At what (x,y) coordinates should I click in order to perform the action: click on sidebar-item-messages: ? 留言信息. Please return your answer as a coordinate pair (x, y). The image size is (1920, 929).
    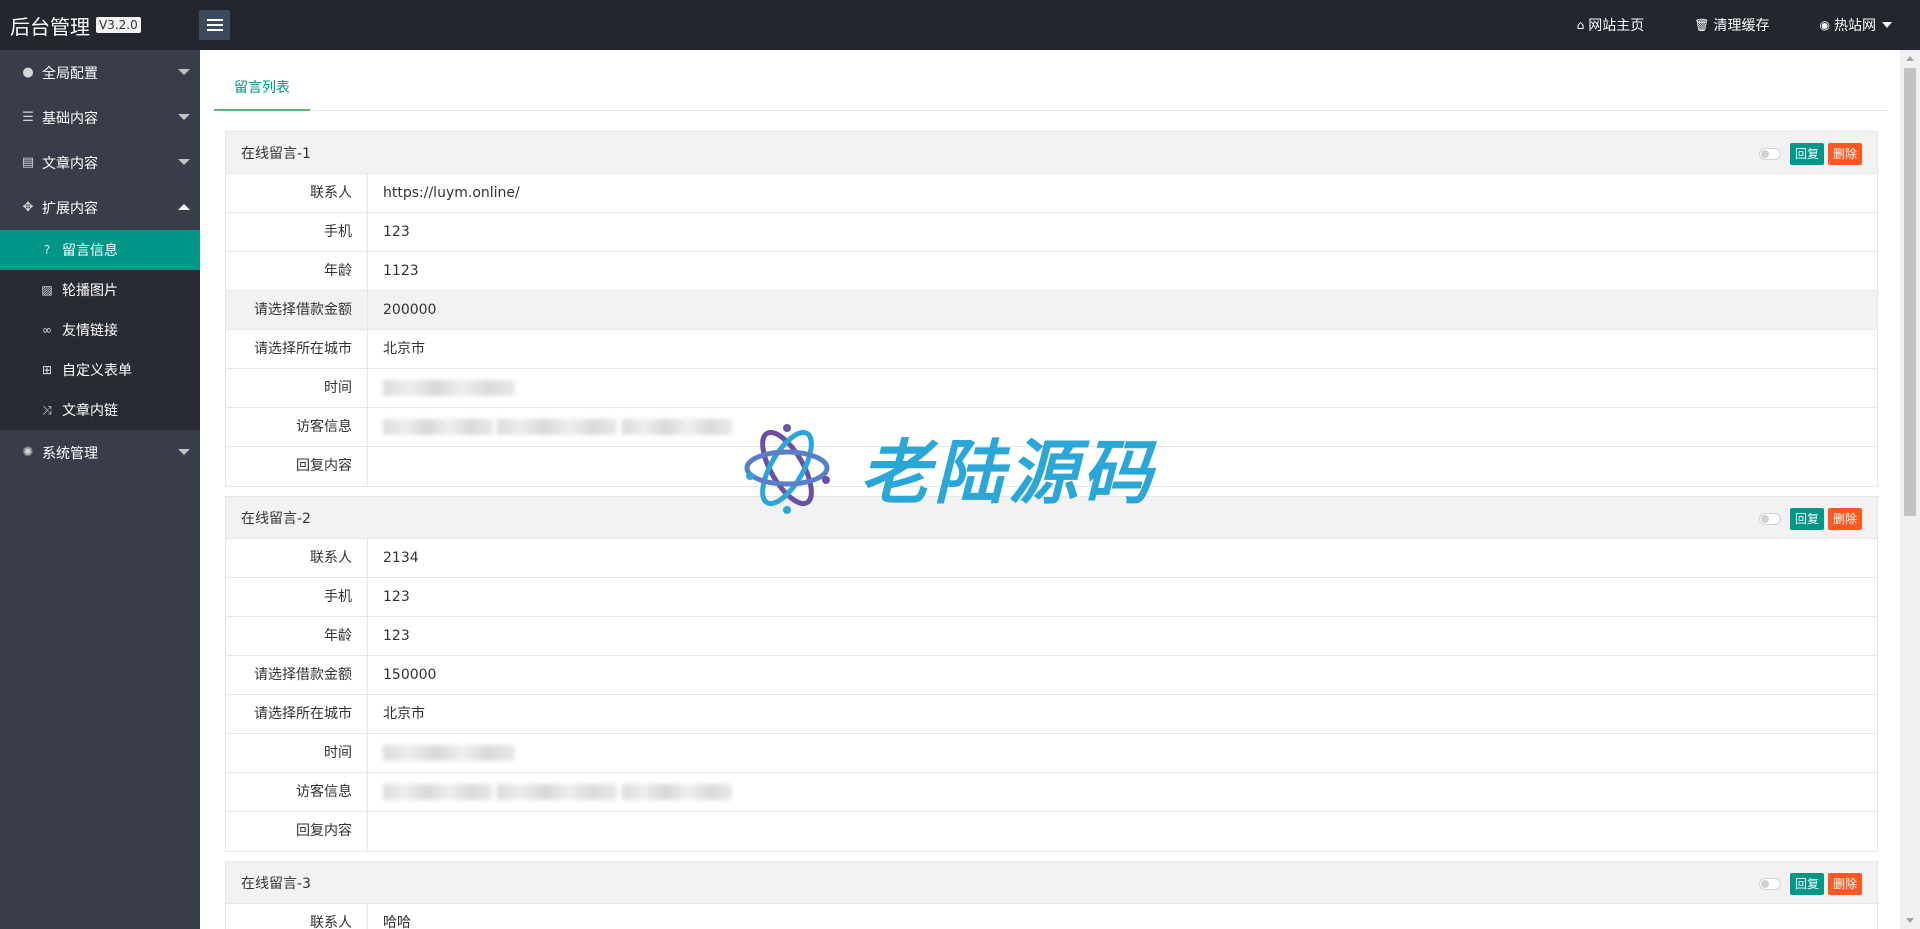
    Looking at the image, I should click on (100, 250).